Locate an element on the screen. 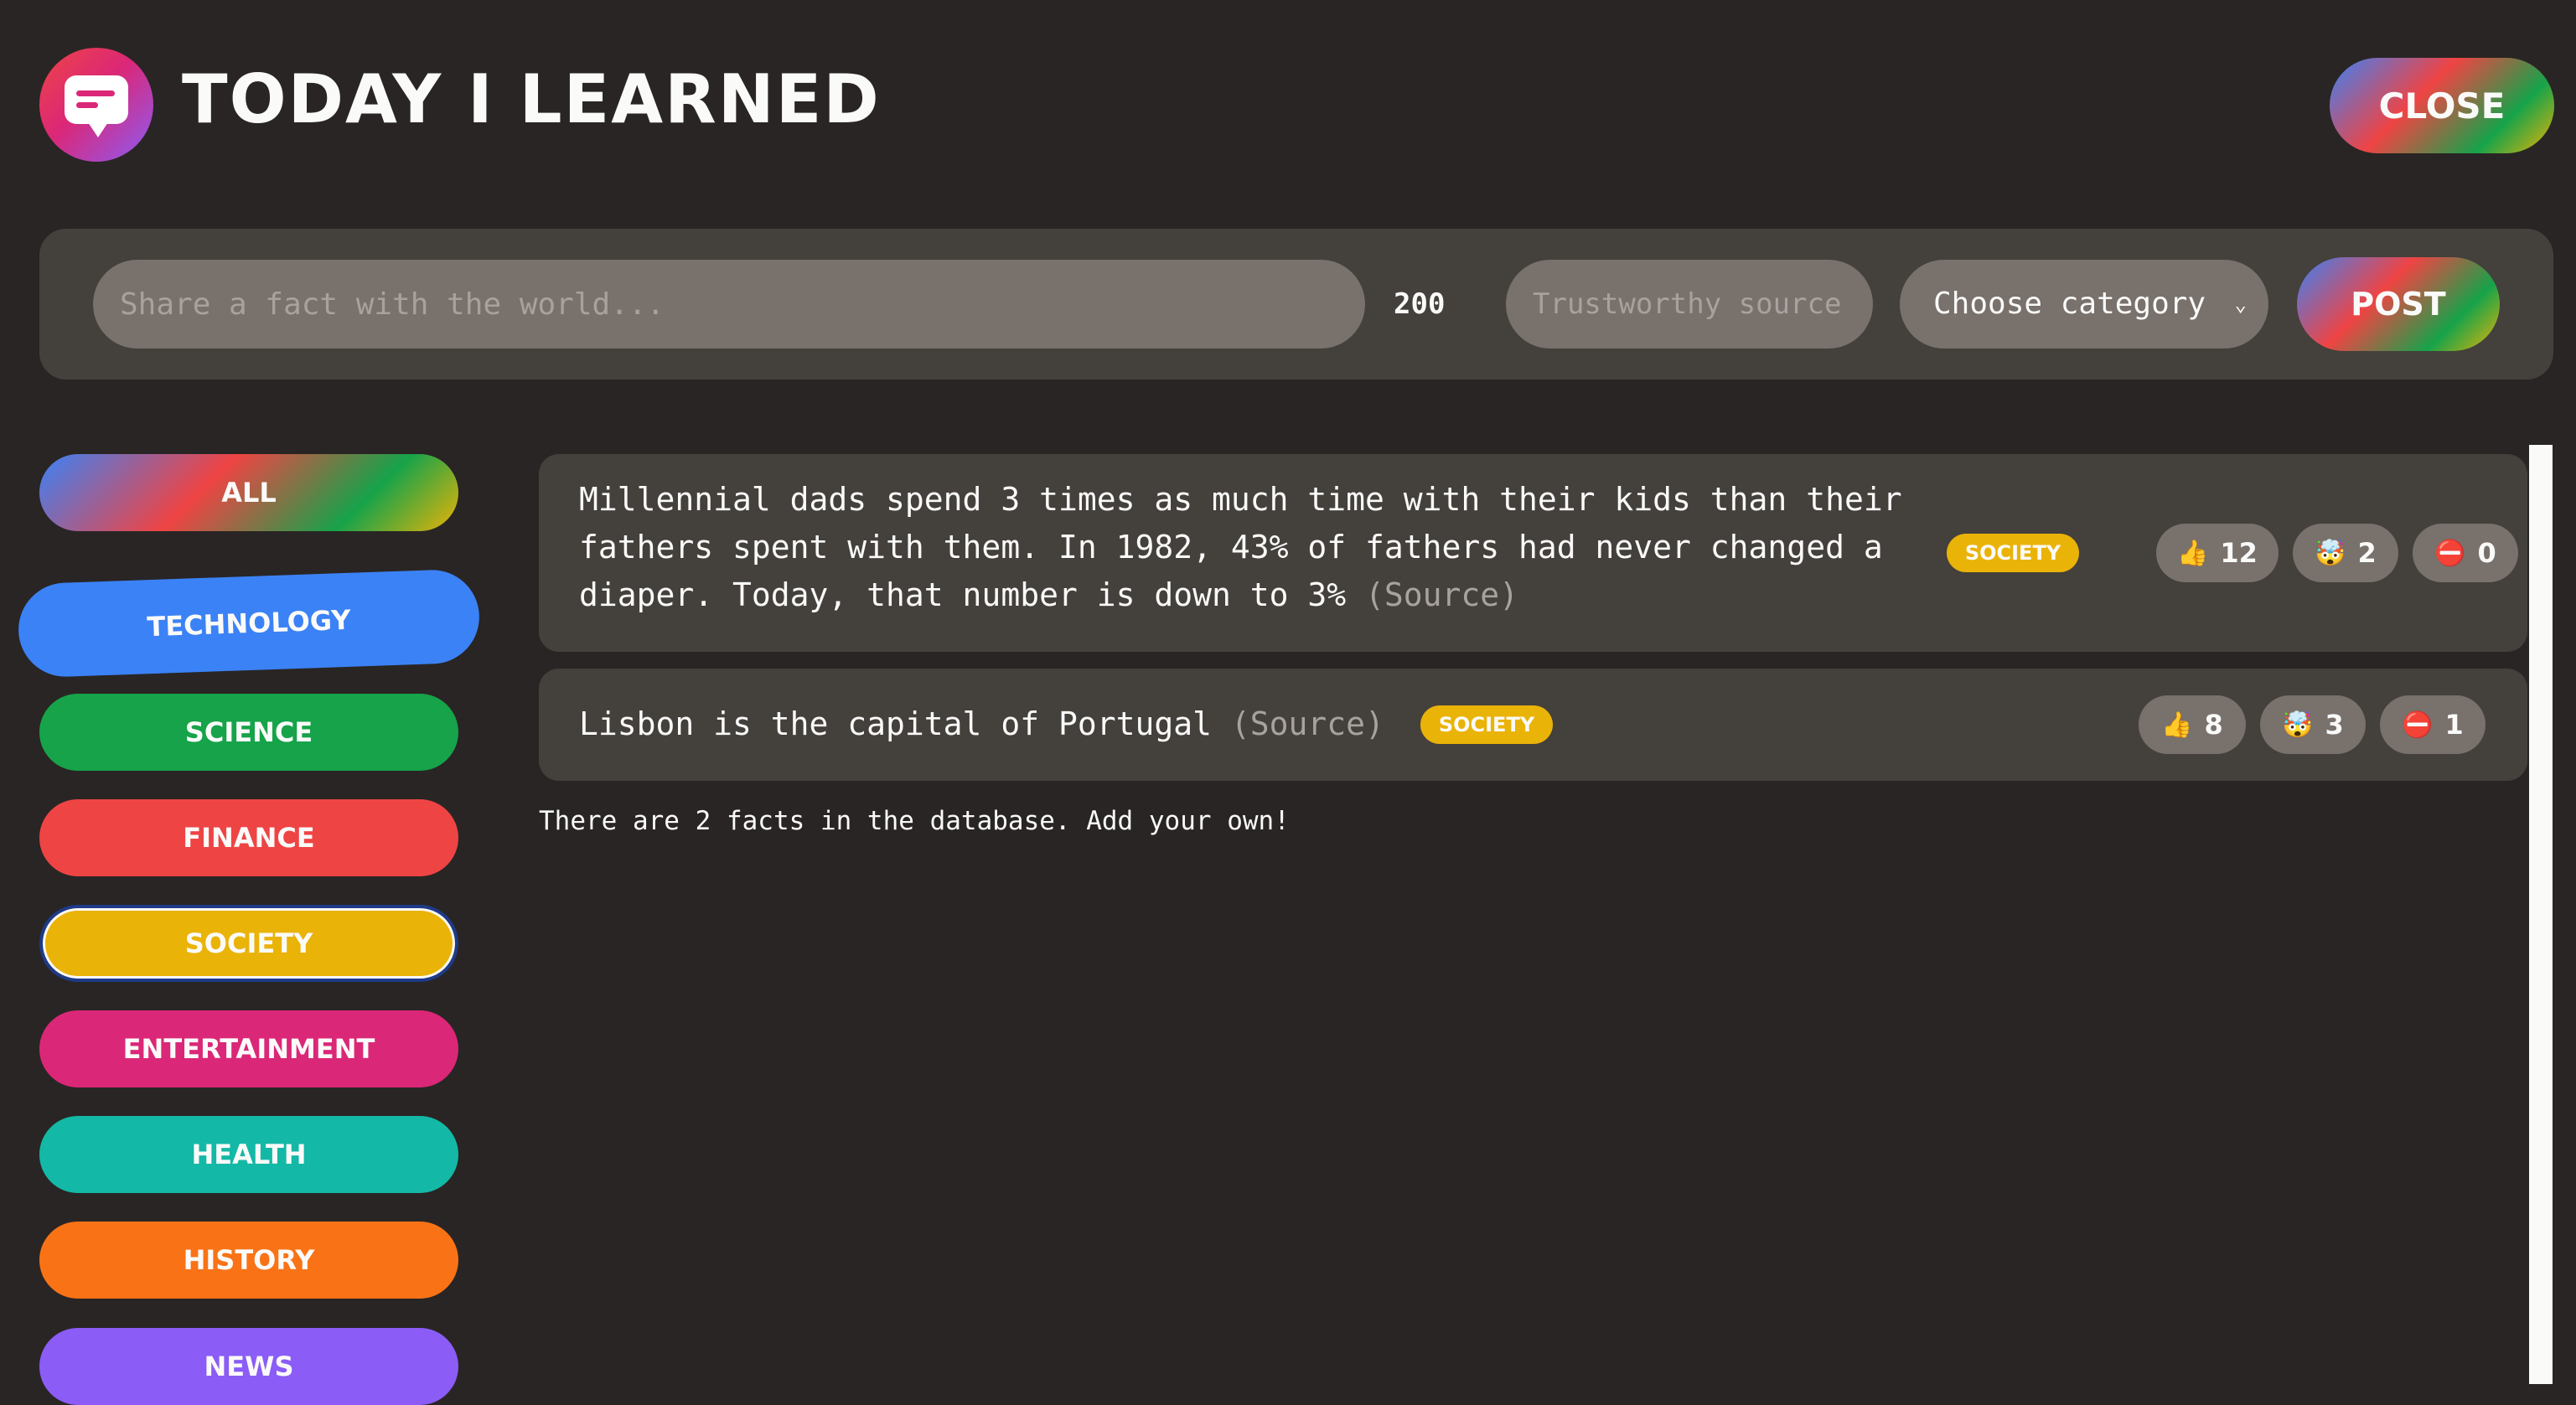 The height and width of the screenshot is (1405, 2576). category-entertainment-button: Entertainment is located at coordinates (248, 1048).